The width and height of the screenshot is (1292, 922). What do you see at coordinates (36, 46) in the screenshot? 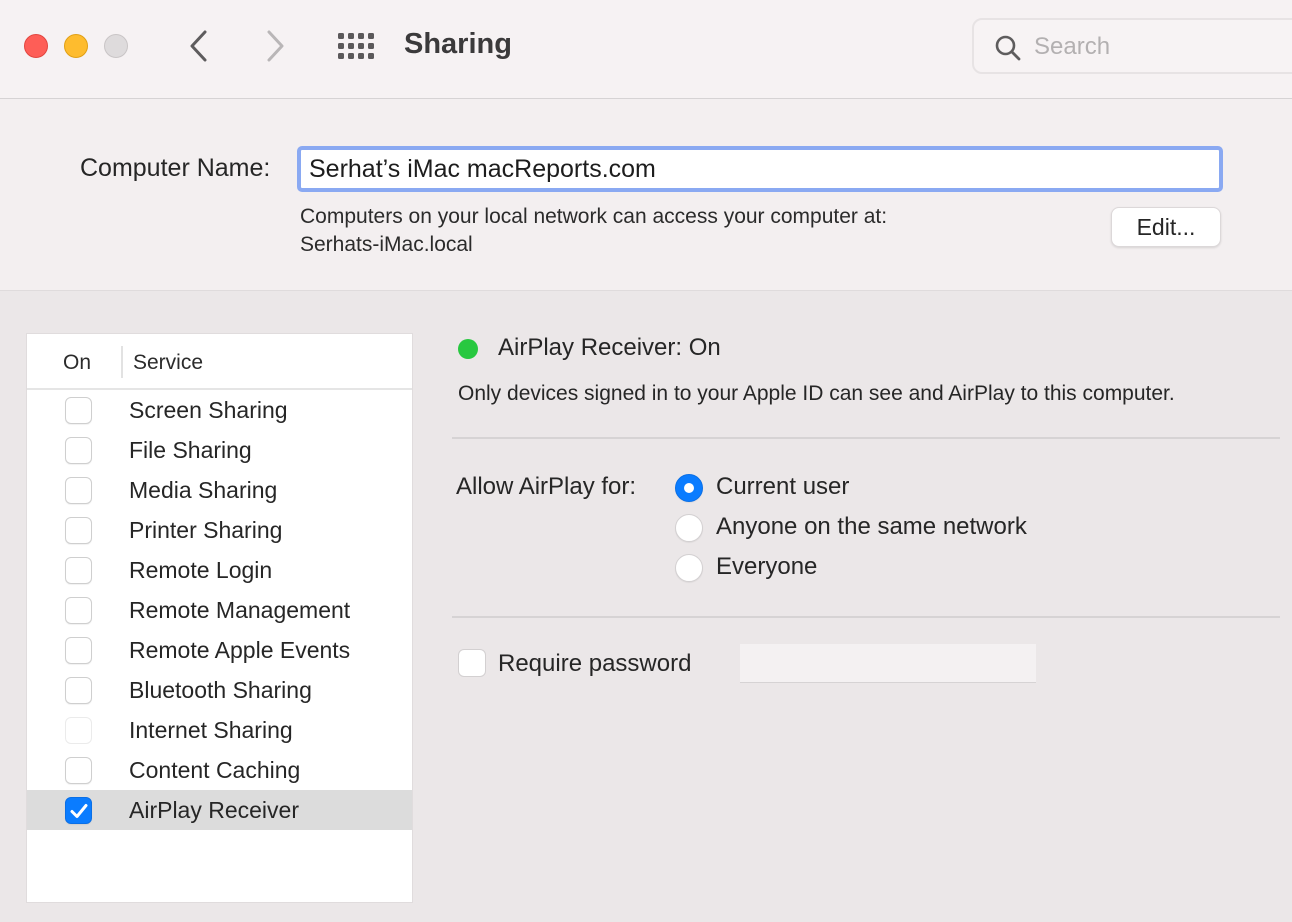
I see `close-window-button` at bounding box center [36, 46].